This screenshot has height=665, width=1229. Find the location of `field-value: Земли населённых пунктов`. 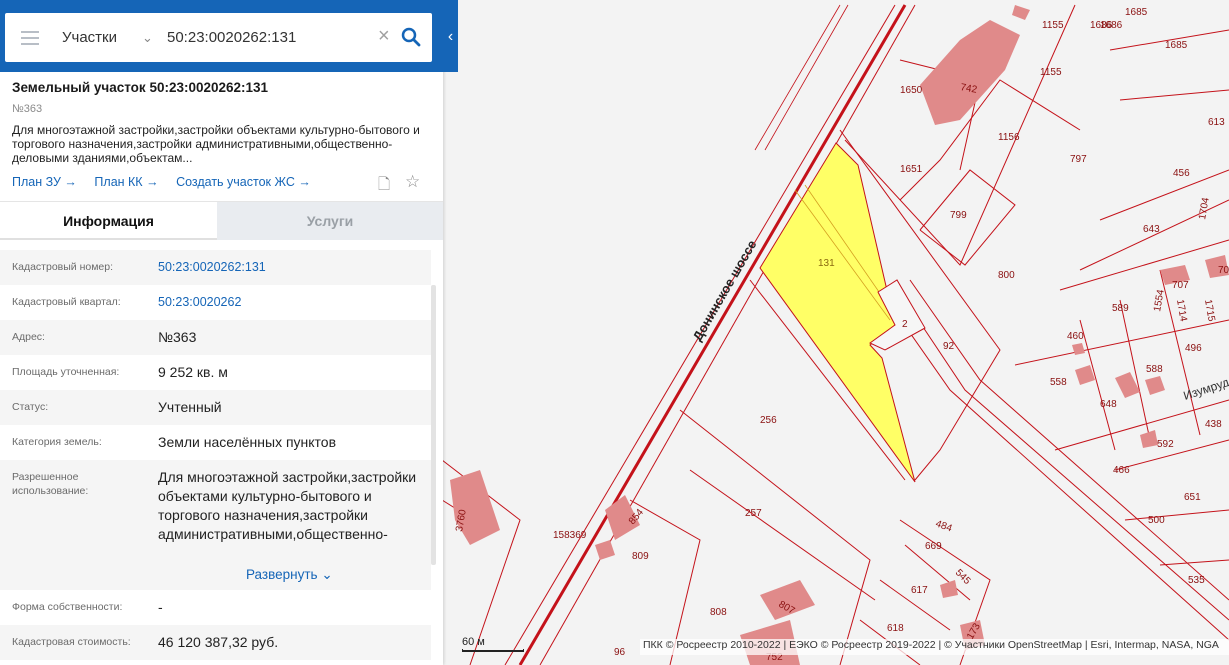

field-value: Земли населённых пунктов is located at coordinates (247, 442).